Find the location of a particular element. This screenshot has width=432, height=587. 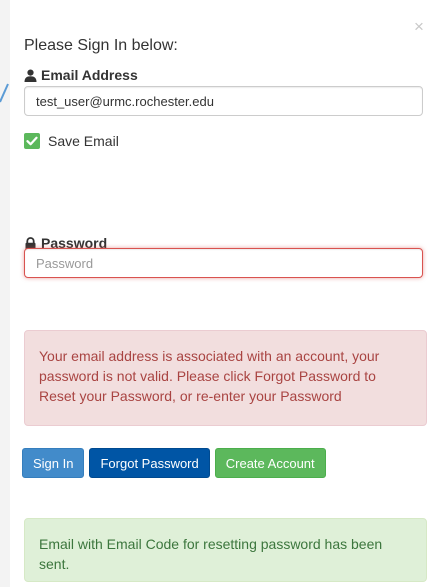

password-field is located at coordinates (223, 263).